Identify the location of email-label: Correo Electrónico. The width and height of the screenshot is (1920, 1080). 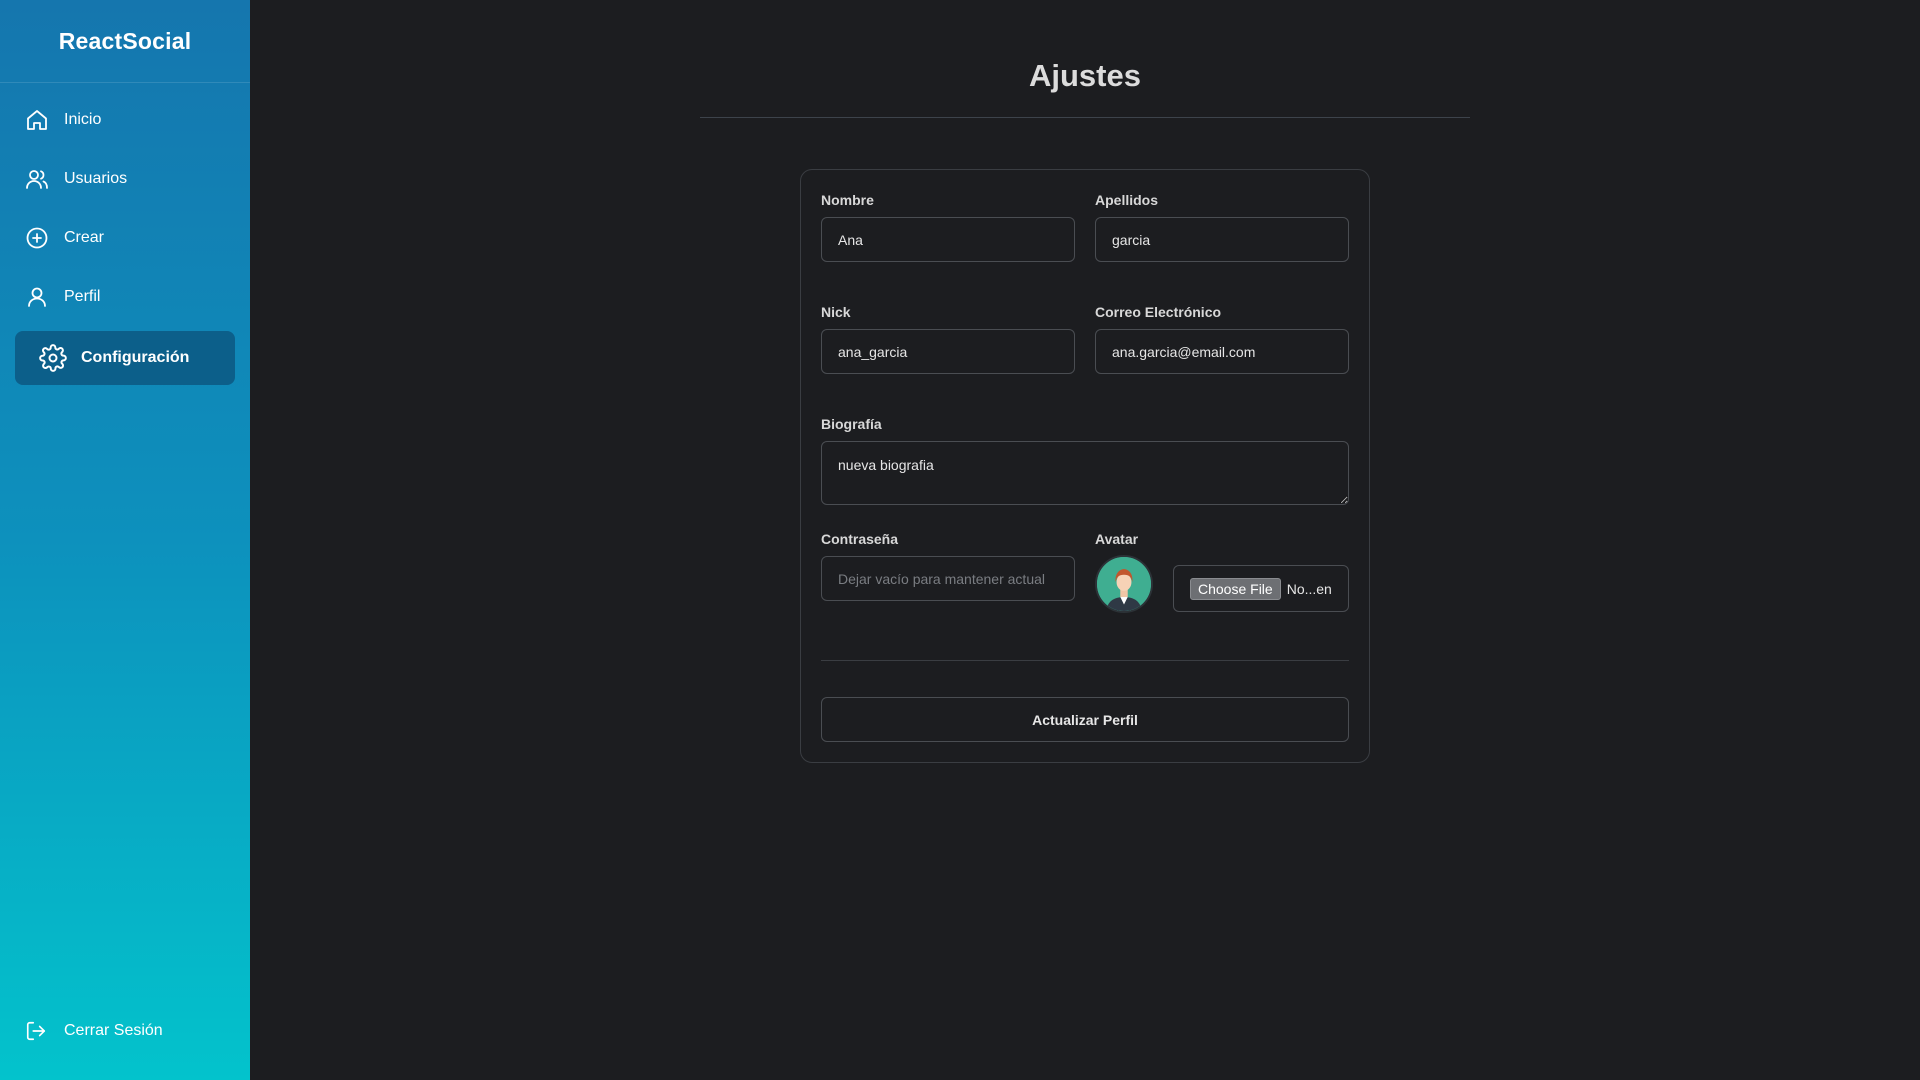
(1158, 312).